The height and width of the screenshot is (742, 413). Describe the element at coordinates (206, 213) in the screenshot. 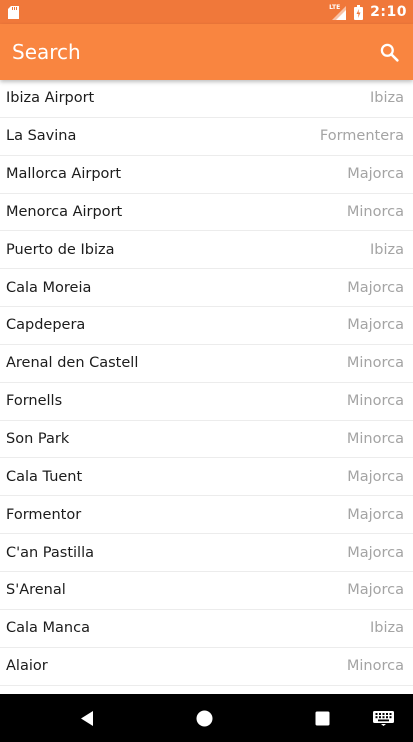

I see `list-item: Menorca Airport Minorca` at that location.